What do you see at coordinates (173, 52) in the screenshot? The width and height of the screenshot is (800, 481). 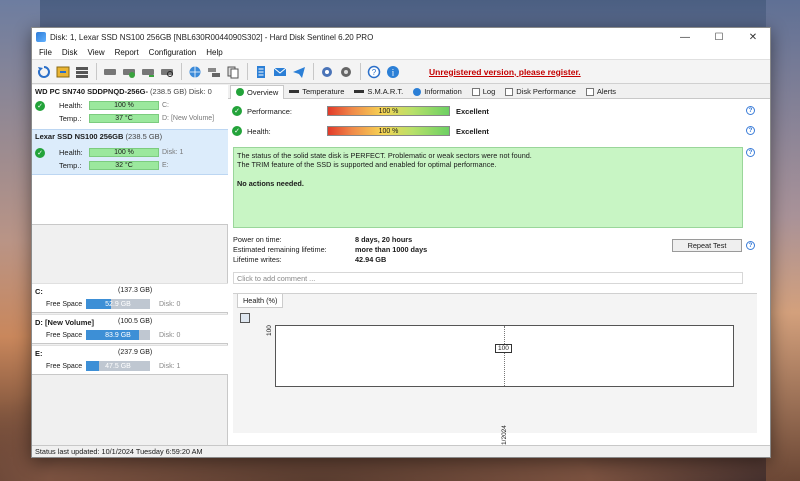 I see `menu-configuration: Configuration` at bounding box center [173, 52].